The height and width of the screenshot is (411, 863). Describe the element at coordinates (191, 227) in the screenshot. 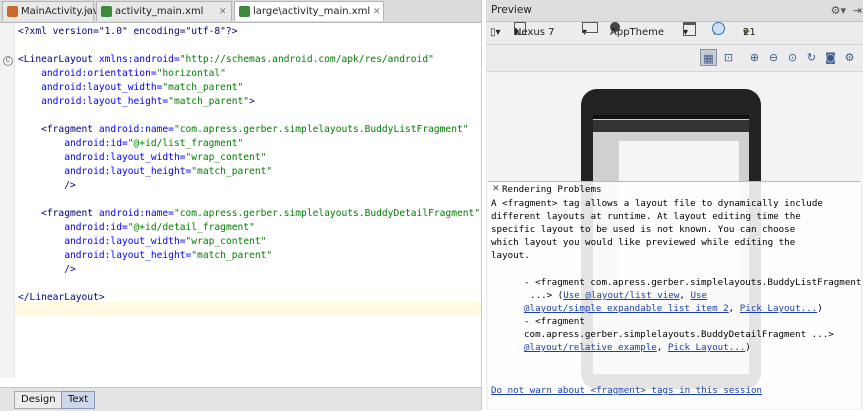

I see `value-text: "@+id/detail_fragment"` at that location.